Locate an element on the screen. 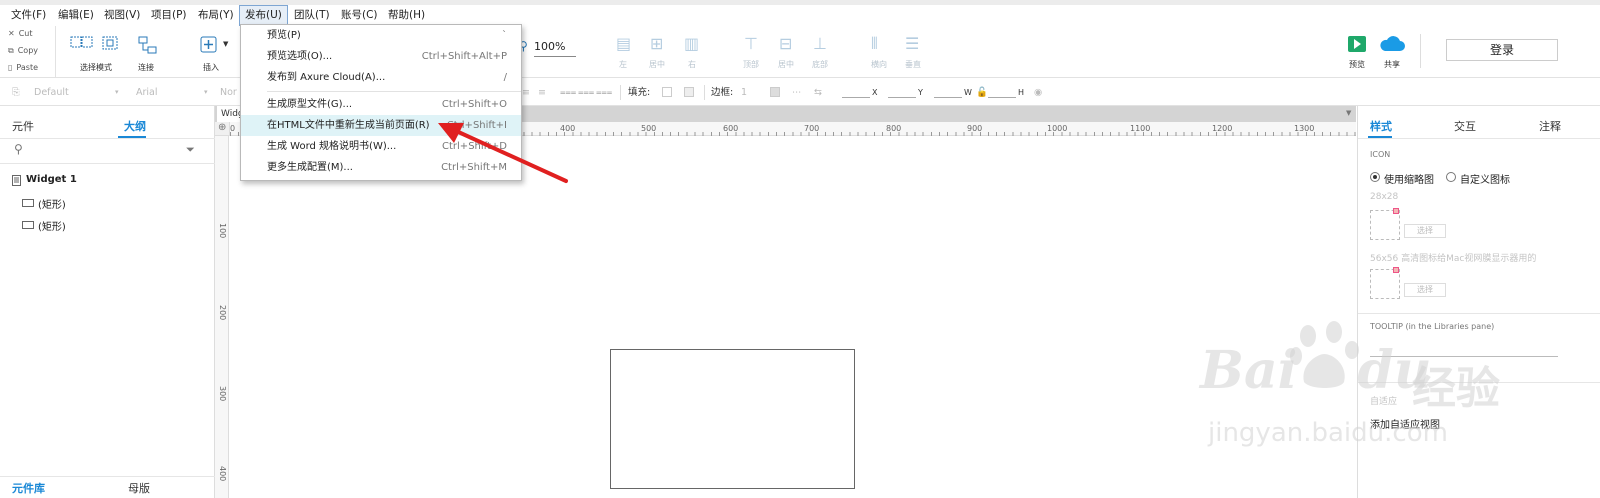 The height and width of the screenshot is (498, 1600). text-align-left-icon: ≡ is located at coordinates (526, 92).